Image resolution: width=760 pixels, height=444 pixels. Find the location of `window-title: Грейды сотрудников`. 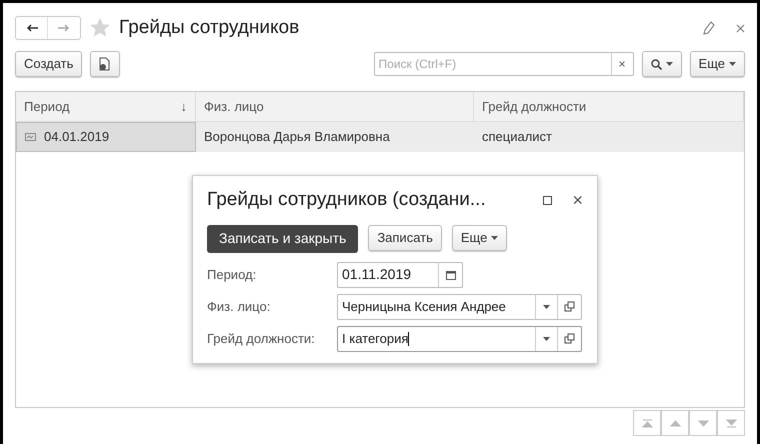

window-title: Грейды сотрудников is located at coordinates (209, 28).